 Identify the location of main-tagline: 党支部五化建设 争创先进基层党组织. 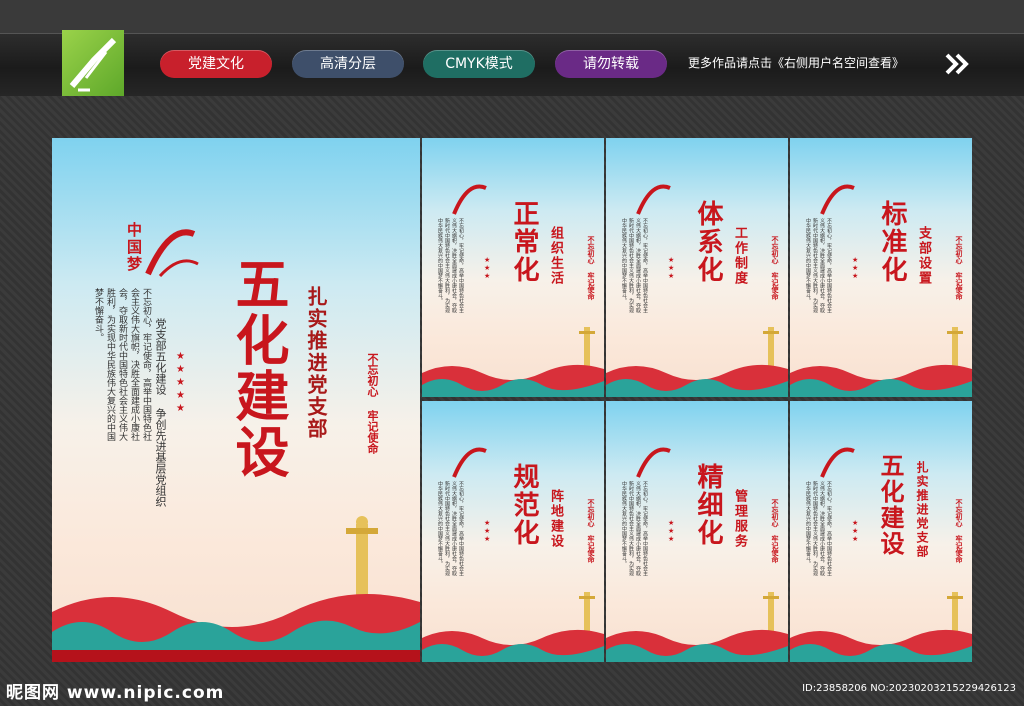
(160, 412).